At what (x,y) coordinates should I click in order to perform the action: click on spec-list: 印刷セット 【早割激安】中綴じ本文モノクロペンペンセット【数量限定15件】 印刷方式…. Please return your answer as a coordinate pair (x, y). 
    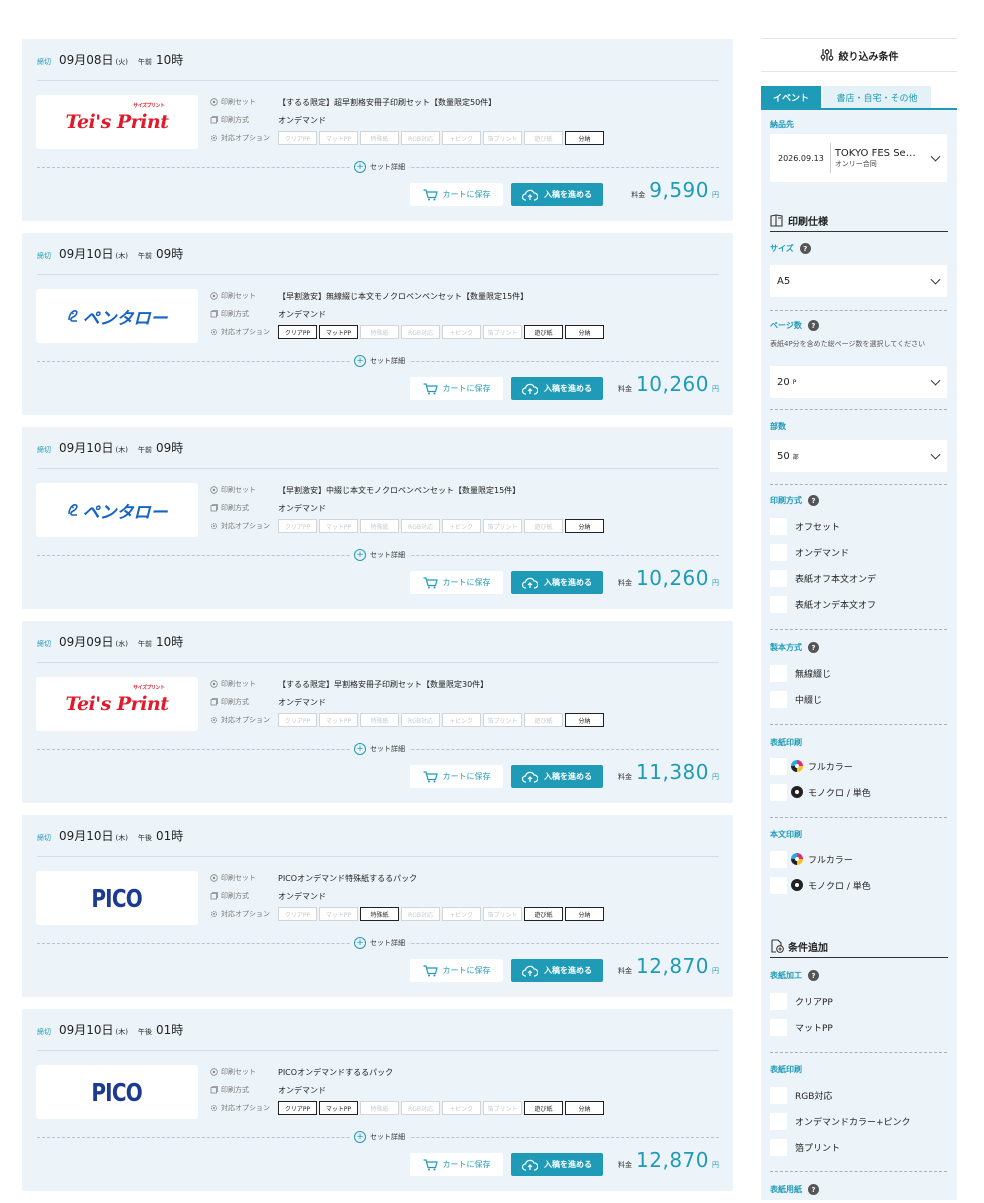
    Looking at the image, I should click on (440, 508).